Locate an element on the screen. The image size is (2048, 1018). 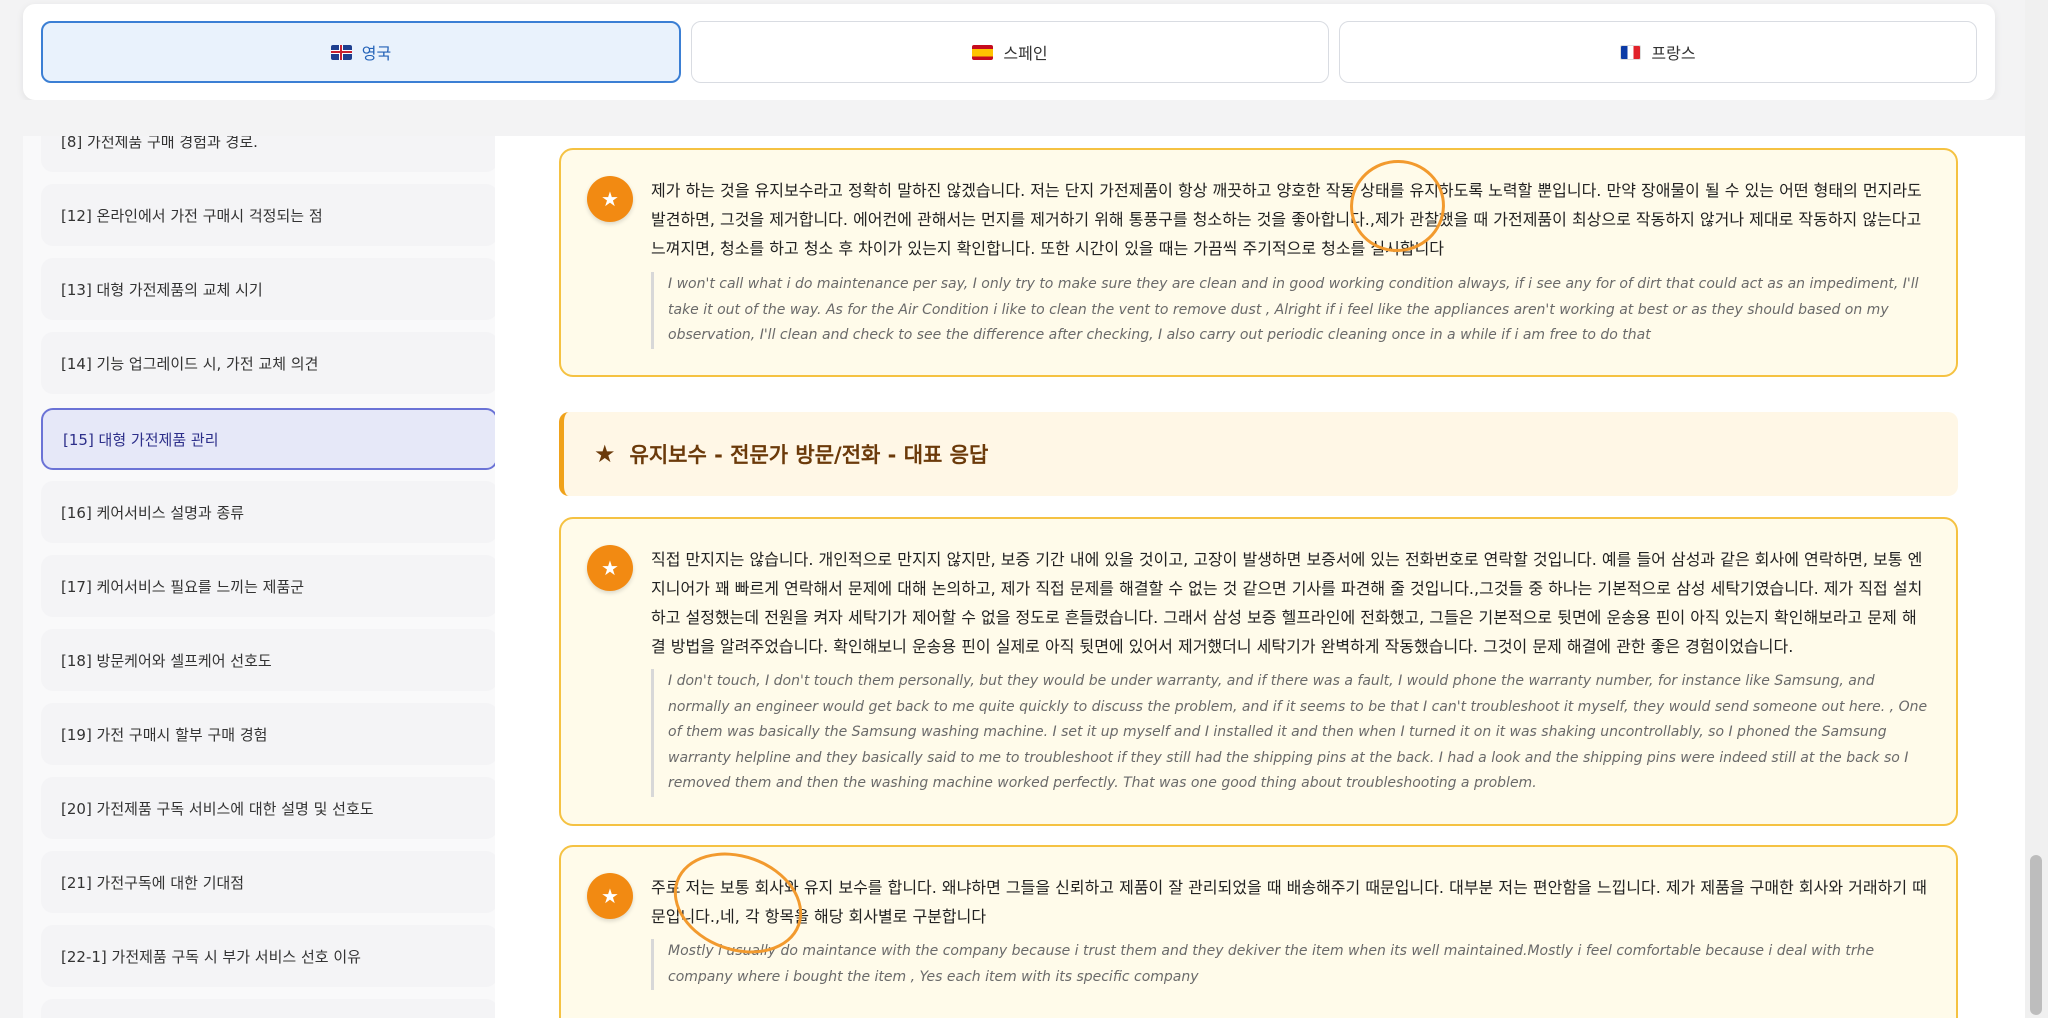
sidebar-item-12: [12] 온라인에서 가전 구매시 걱정되는 점 is located at coordinates (268, 215).